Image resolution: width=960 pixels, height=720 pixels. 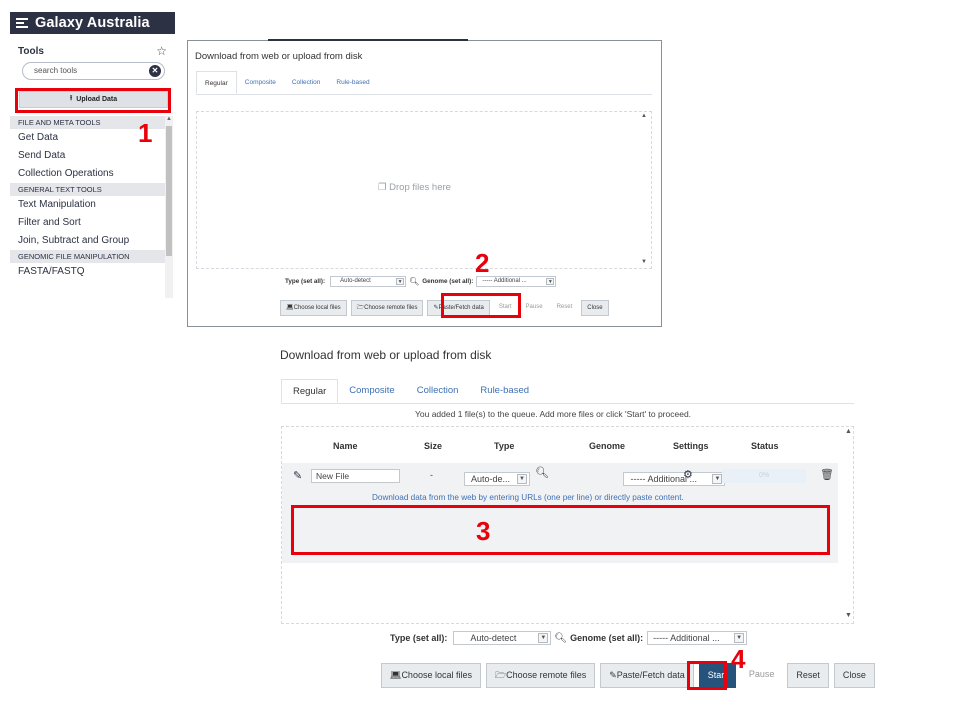 What do you see at coordinates (145, 133) in the screenshot?
I see `callout-number-1: 1` at bounding box center [145, 133].